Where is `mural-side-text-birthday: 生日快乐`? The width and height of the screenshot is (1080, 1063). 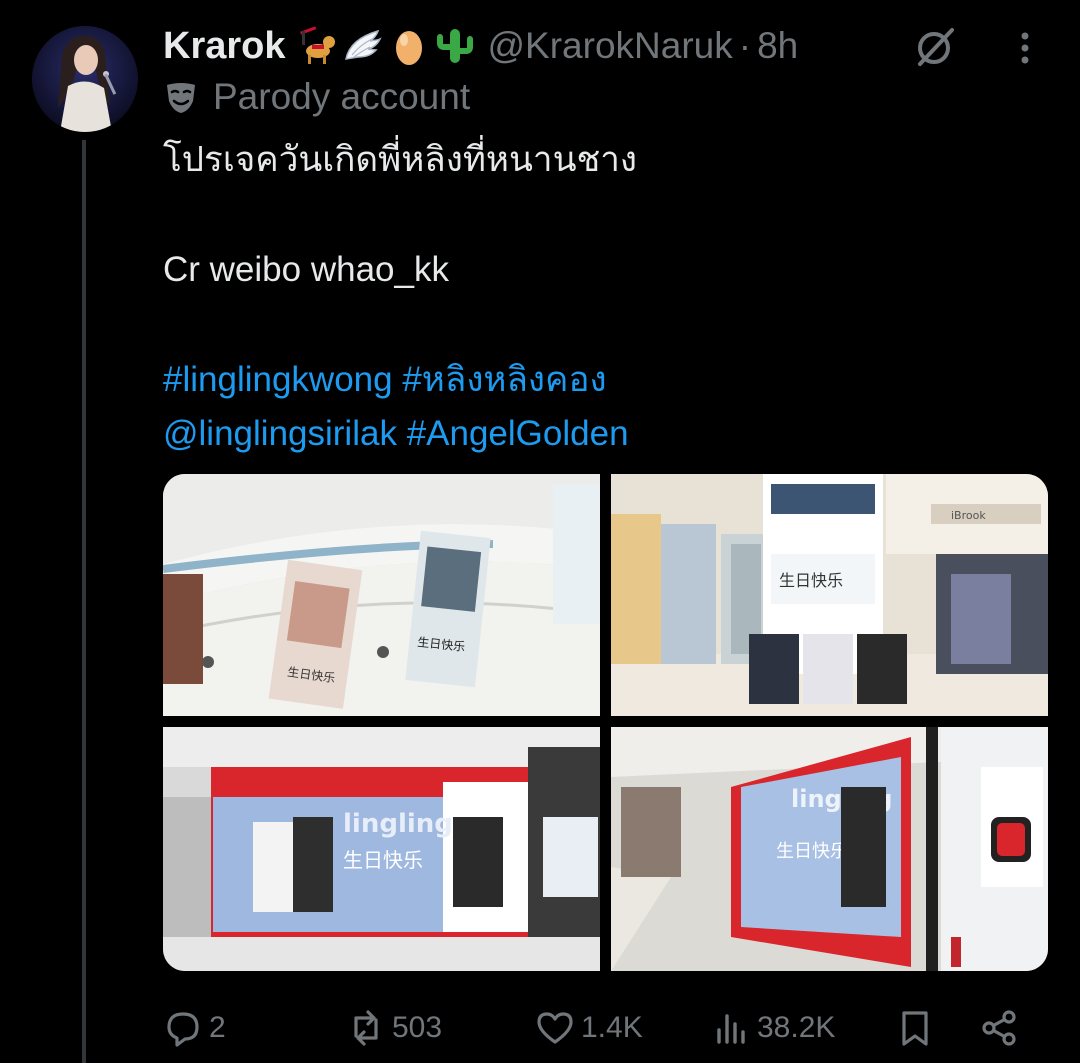
mural-side-text-birthday: 生日快乐 is located at coordinates (812, 851).